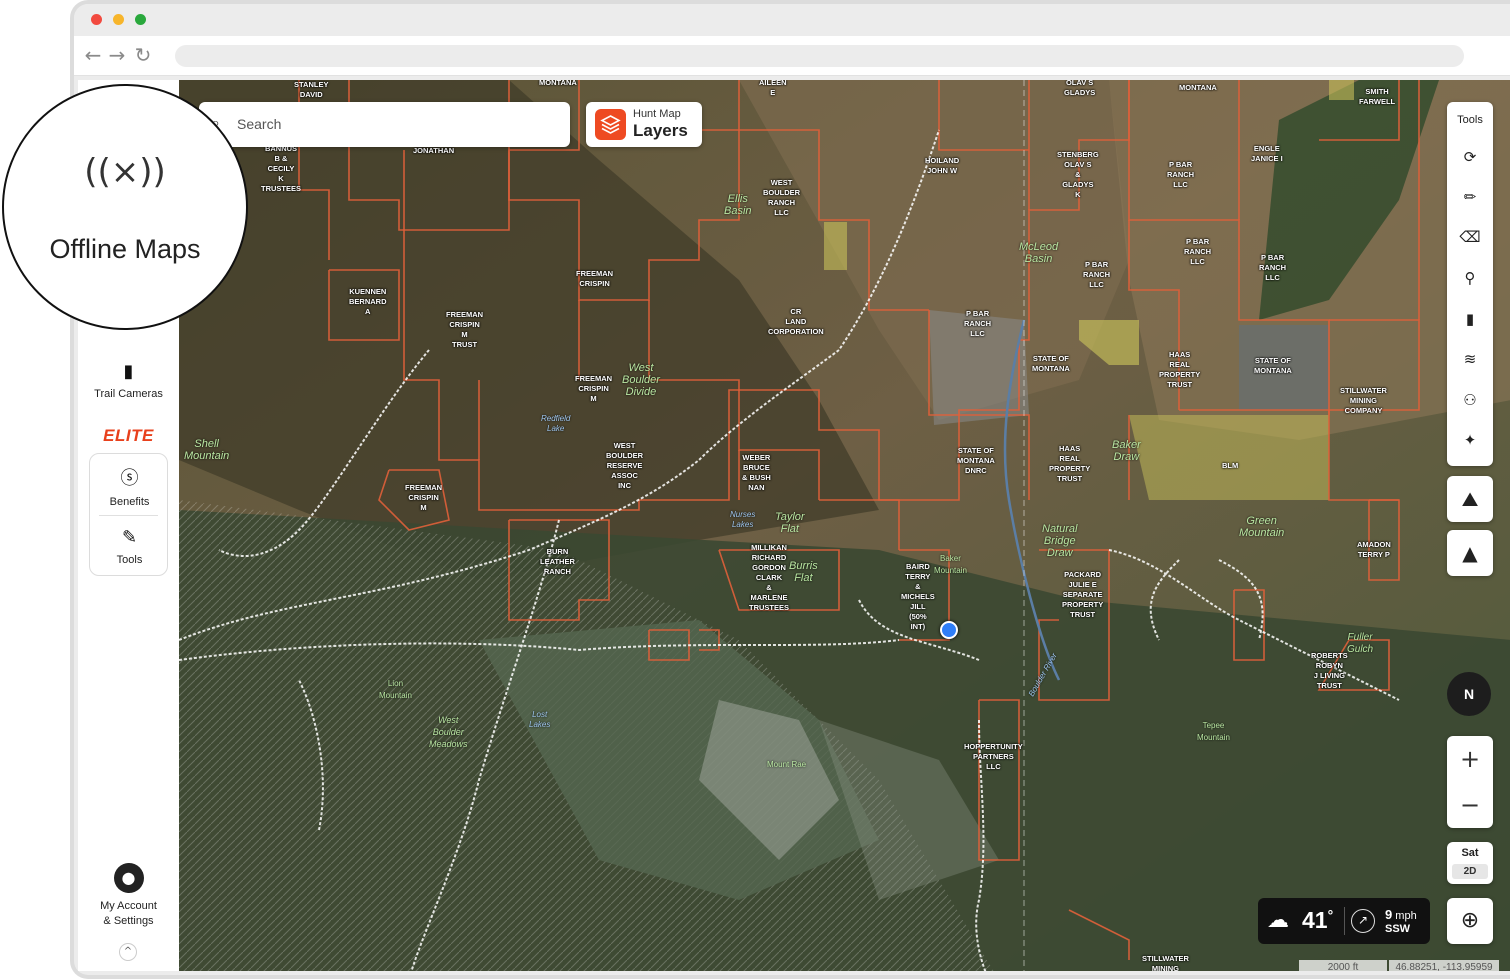 The image size is (1510, 979). I want to click on sidebar-item-tools: ✎ Tools, so click(129, 546).